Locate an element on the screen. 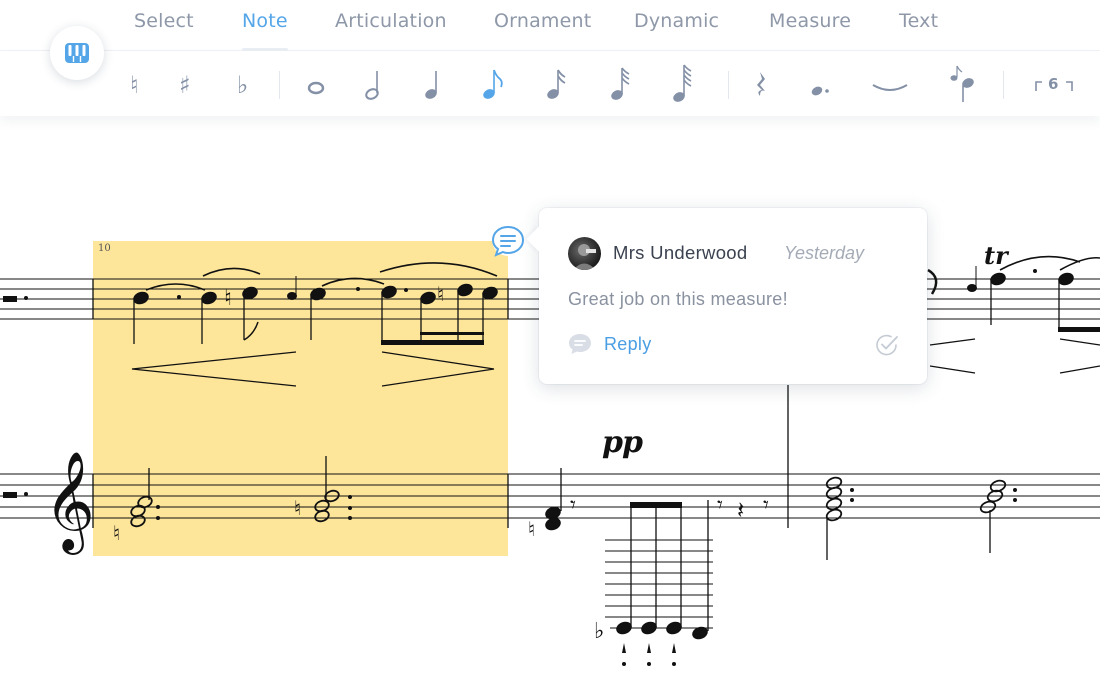  grace-note-tool is located at coordinates (962, 83).